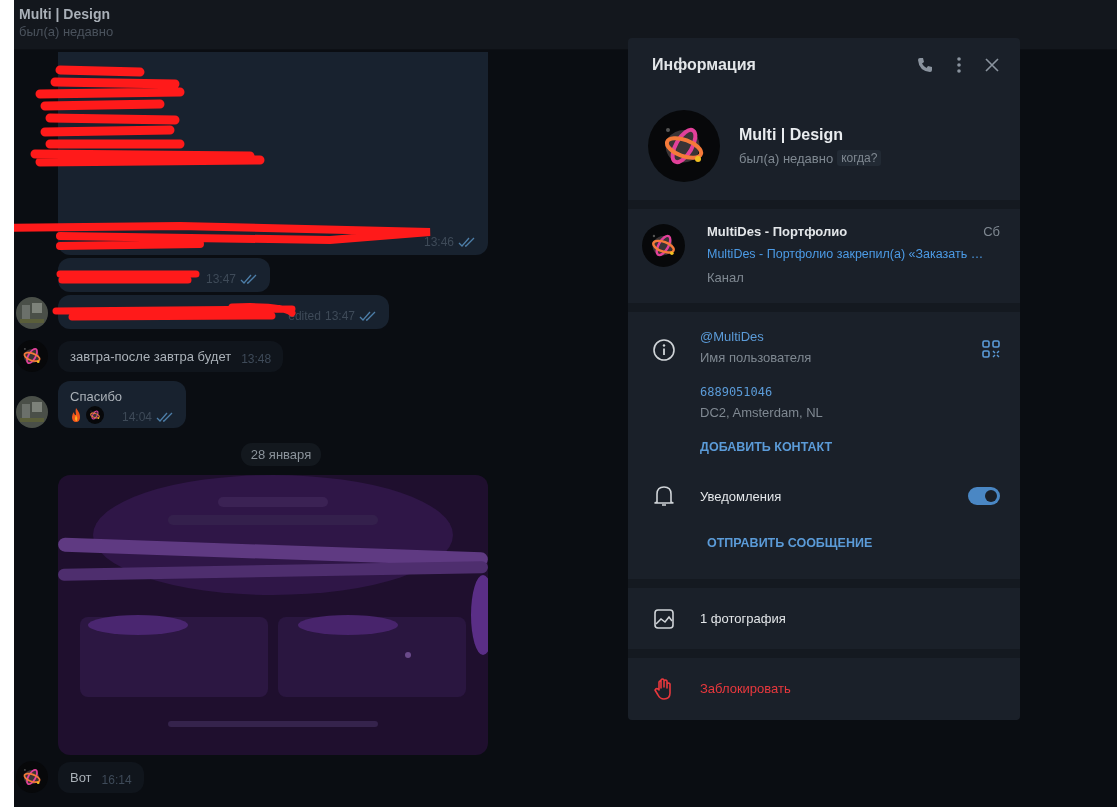  I want to click on phone-icon, so click(925, 65).